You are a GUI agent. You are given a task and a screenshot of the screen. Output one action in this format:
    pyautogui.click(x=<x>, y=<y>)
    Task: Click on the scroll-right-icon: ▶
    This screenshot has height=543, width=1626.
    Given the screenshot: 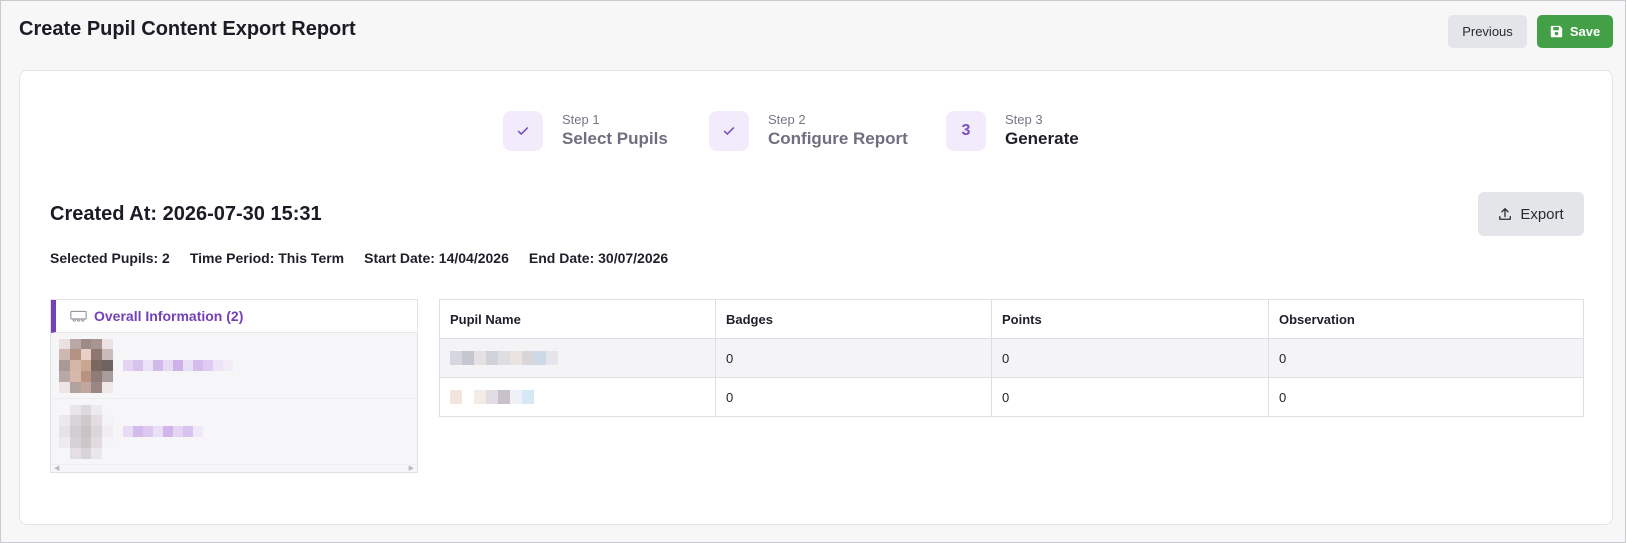 What is the action you would take?
    pyautogui.click(x=411, y=468)
    